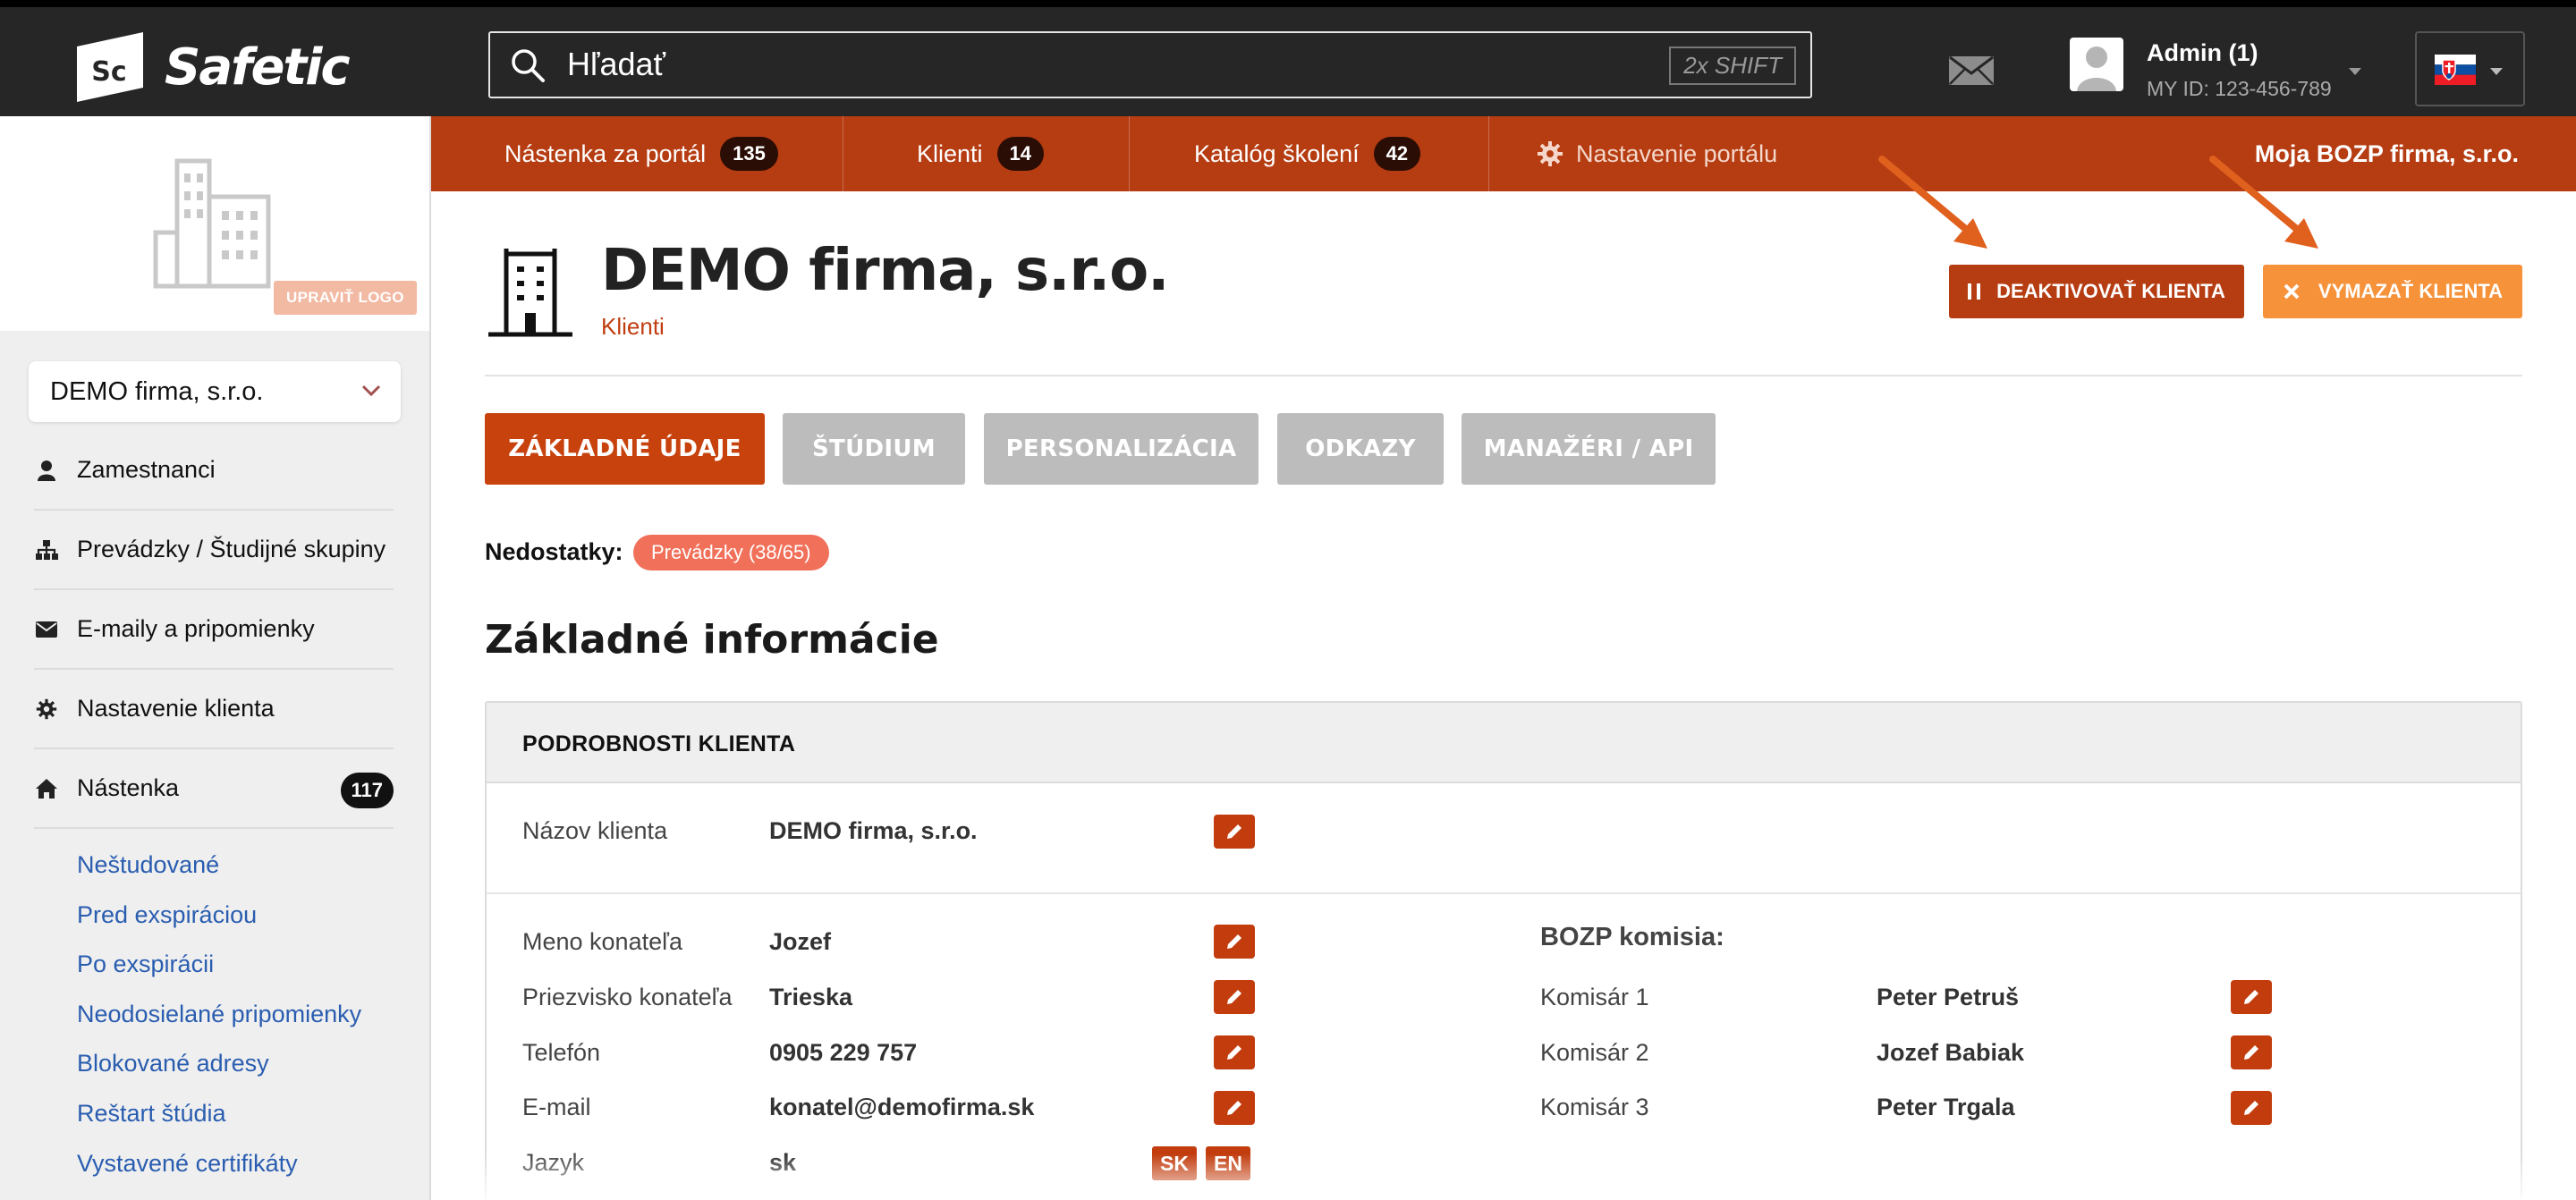 Image resolution: width=2576 pixels, height=1200 pixels. I want to click on committee-title: BOZP komisia:, so click(1632, 937).